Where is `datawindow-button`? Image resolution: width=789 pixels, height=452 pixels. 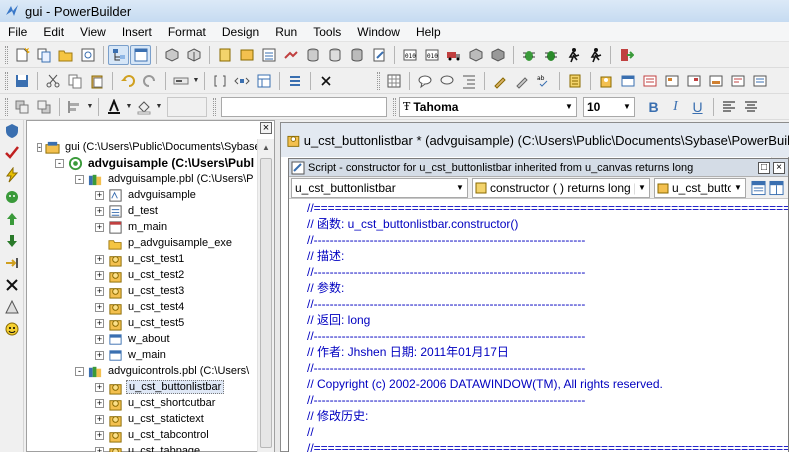
datawindow-button is located at coordinates (268, 55).